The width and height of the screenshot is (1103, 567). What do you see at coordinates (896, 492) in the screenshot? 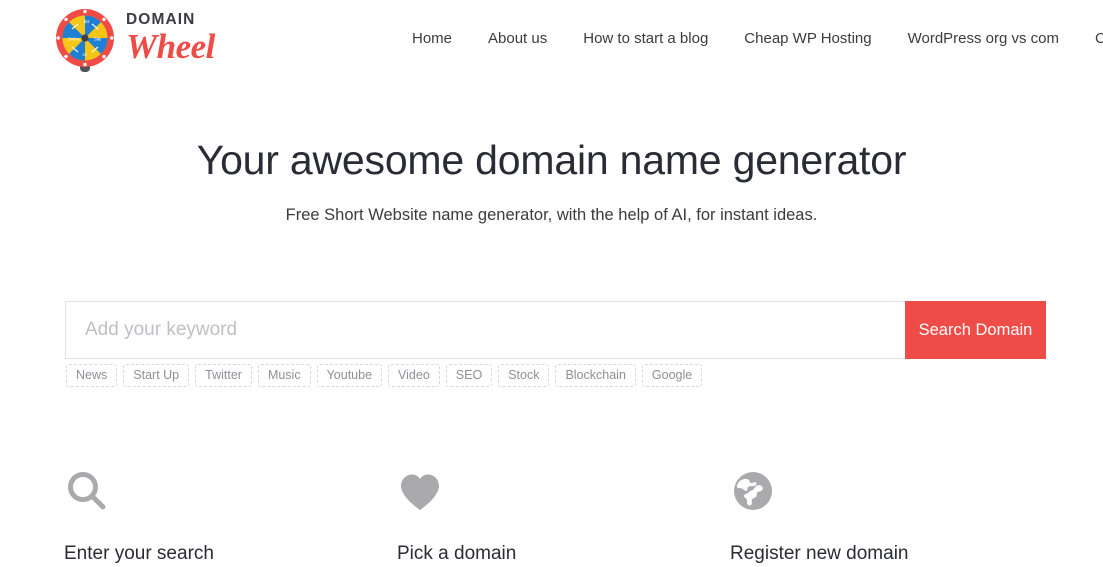
I see `globe-icon` at bounding box center [896, 492].